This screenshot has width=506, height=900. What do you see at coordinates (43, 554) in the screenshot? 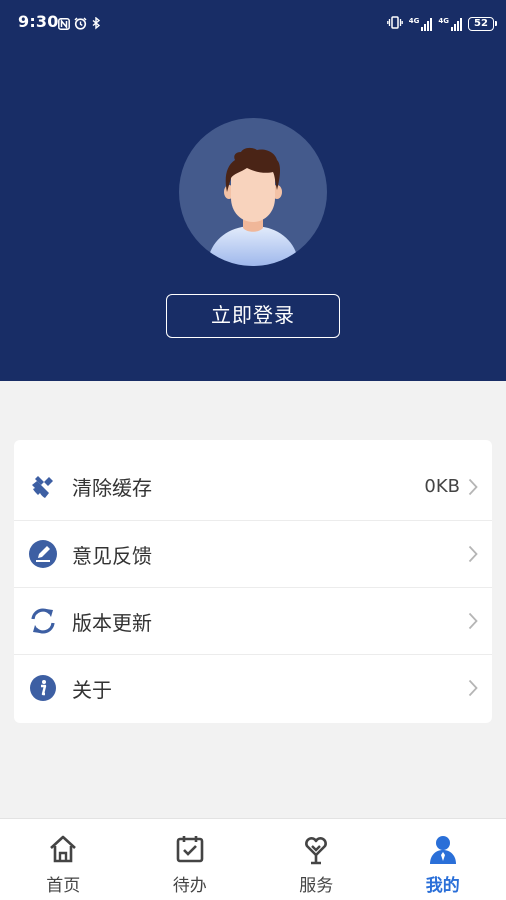
I see `edit-icon` at bounding box center [43, 554].